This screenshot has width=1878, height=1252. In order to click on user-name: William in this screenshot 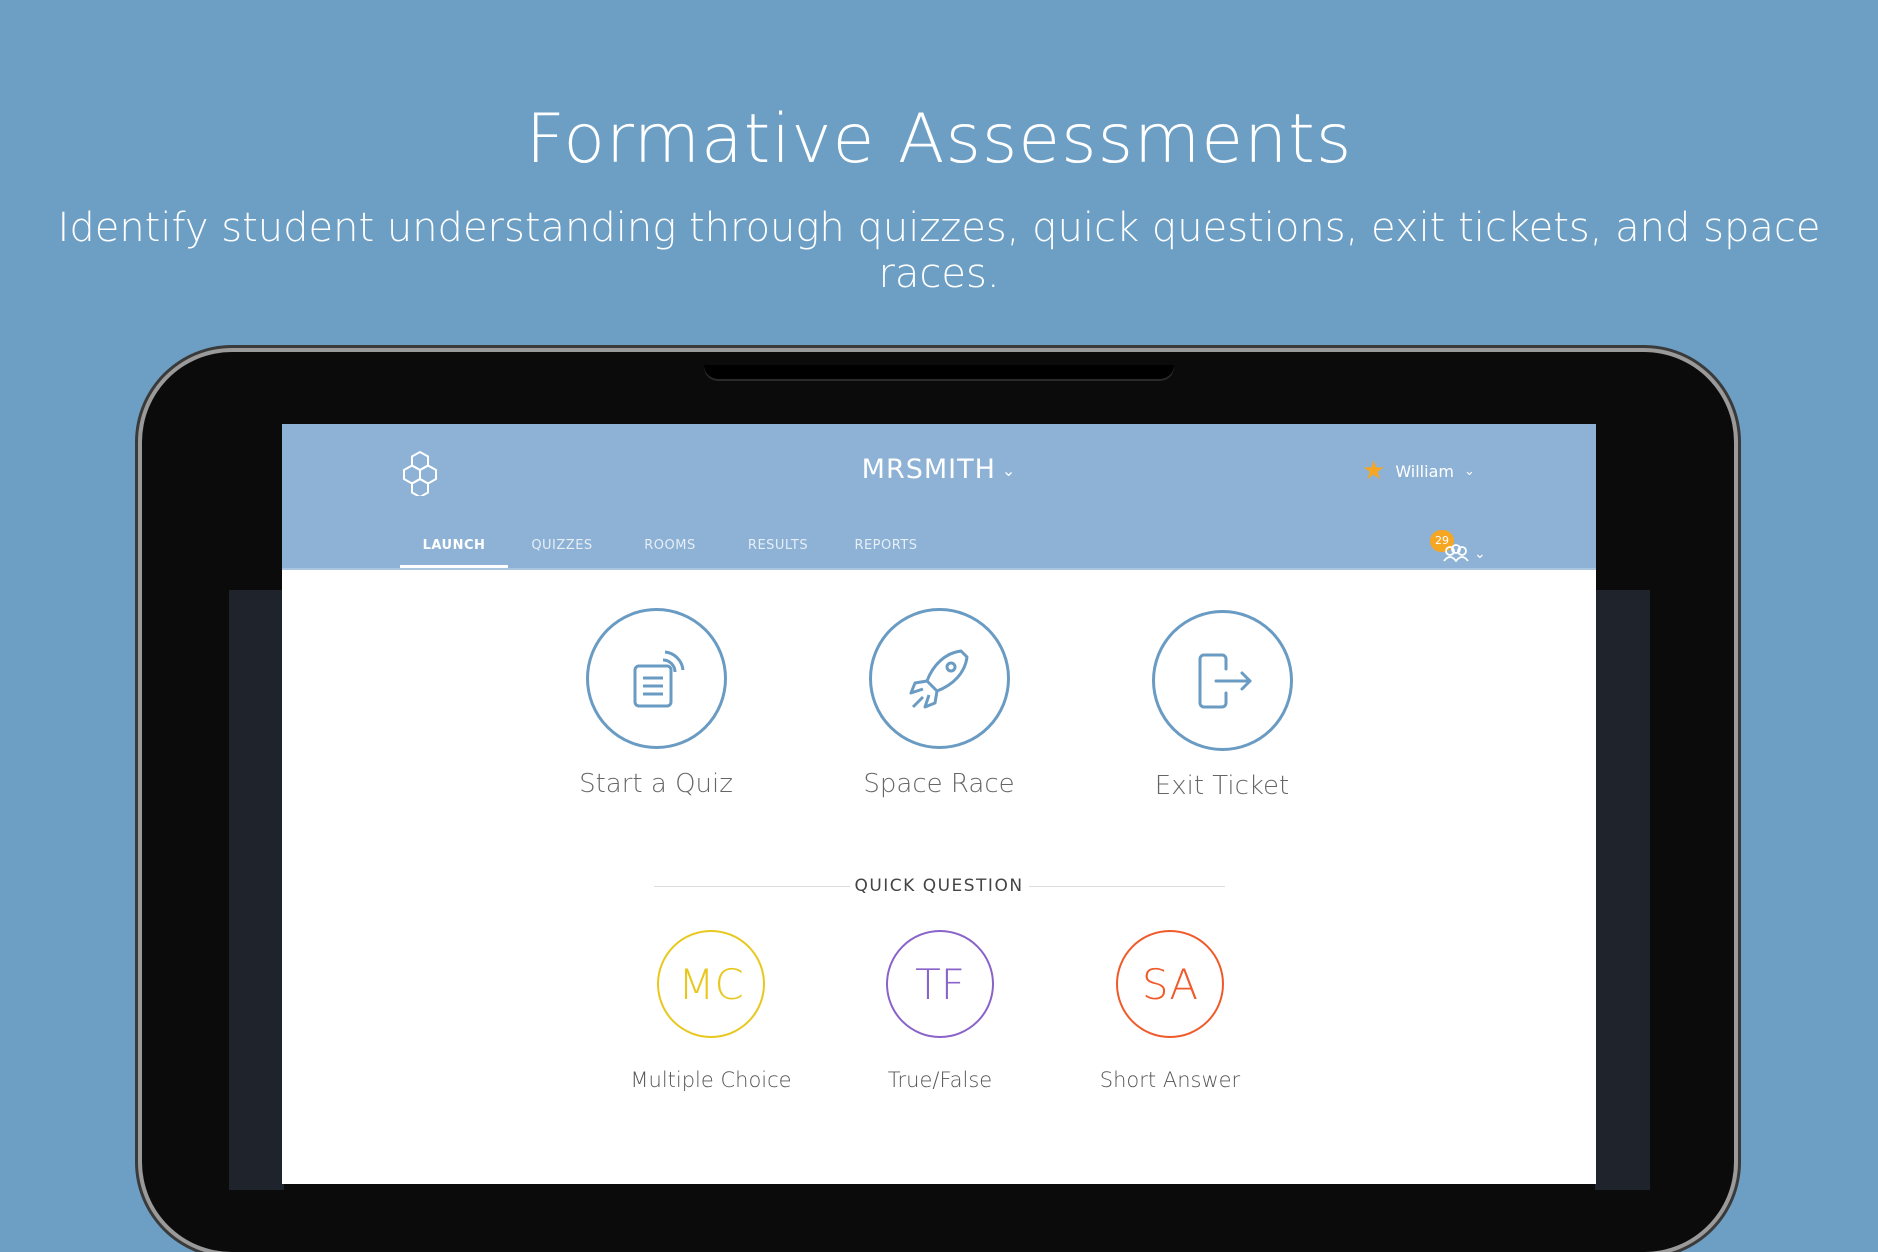, I will do `click(1424, 471)`.